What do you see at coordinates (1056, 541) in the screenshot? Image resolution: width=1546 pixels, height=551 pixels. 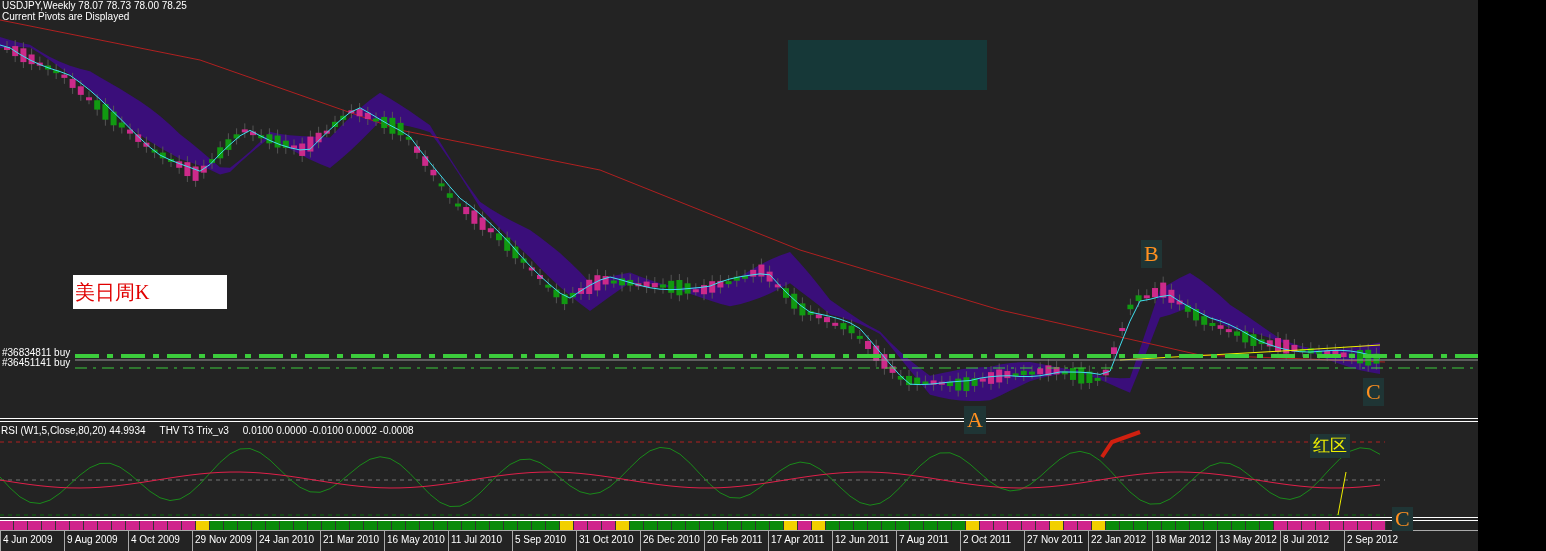 I see `time-axis-label: 27 Nov 2011` at bounding box center [1056, 541].